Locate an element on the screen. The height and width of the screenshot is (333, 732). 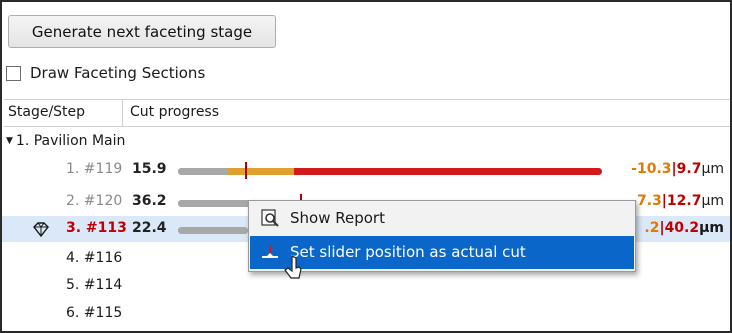
step-label: 2. #120 is located at coordinates (94, 201).